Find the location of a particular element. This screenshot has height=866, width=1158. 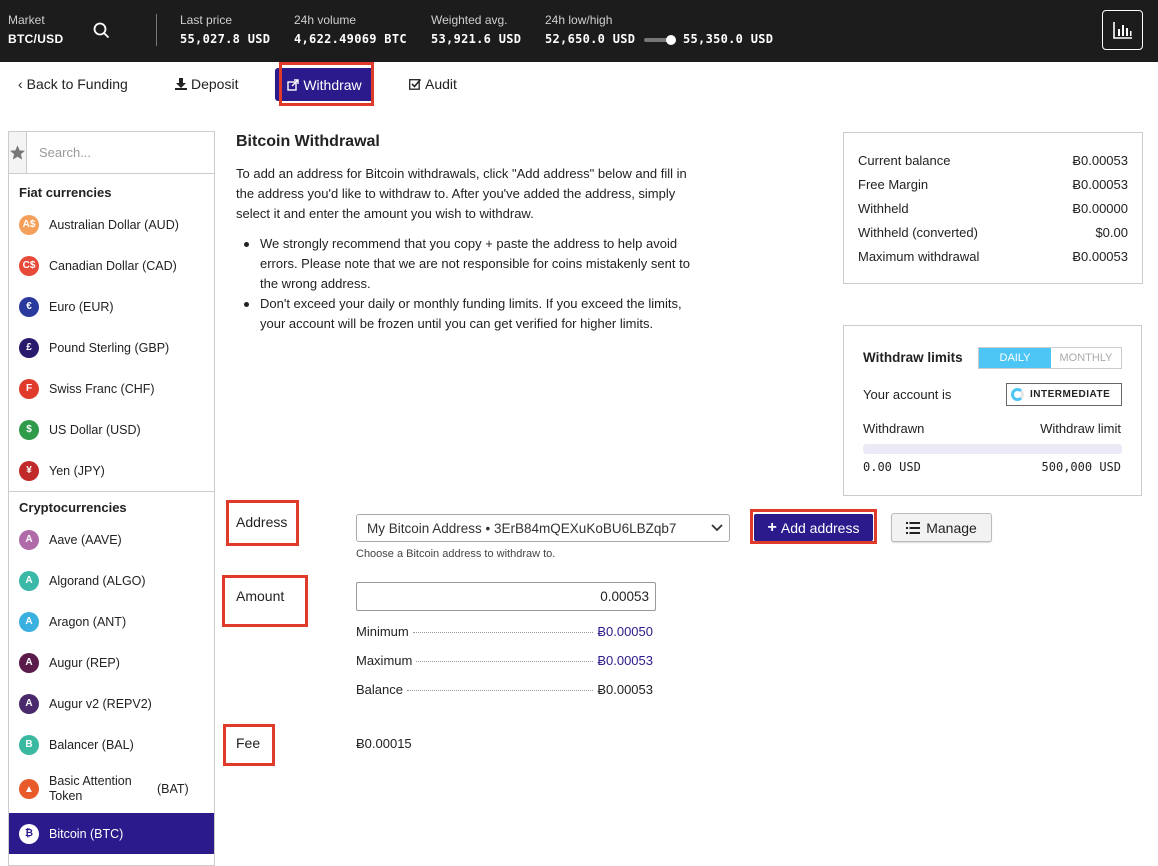

bat-code: (BAT) is located at coordinates (173, 789).